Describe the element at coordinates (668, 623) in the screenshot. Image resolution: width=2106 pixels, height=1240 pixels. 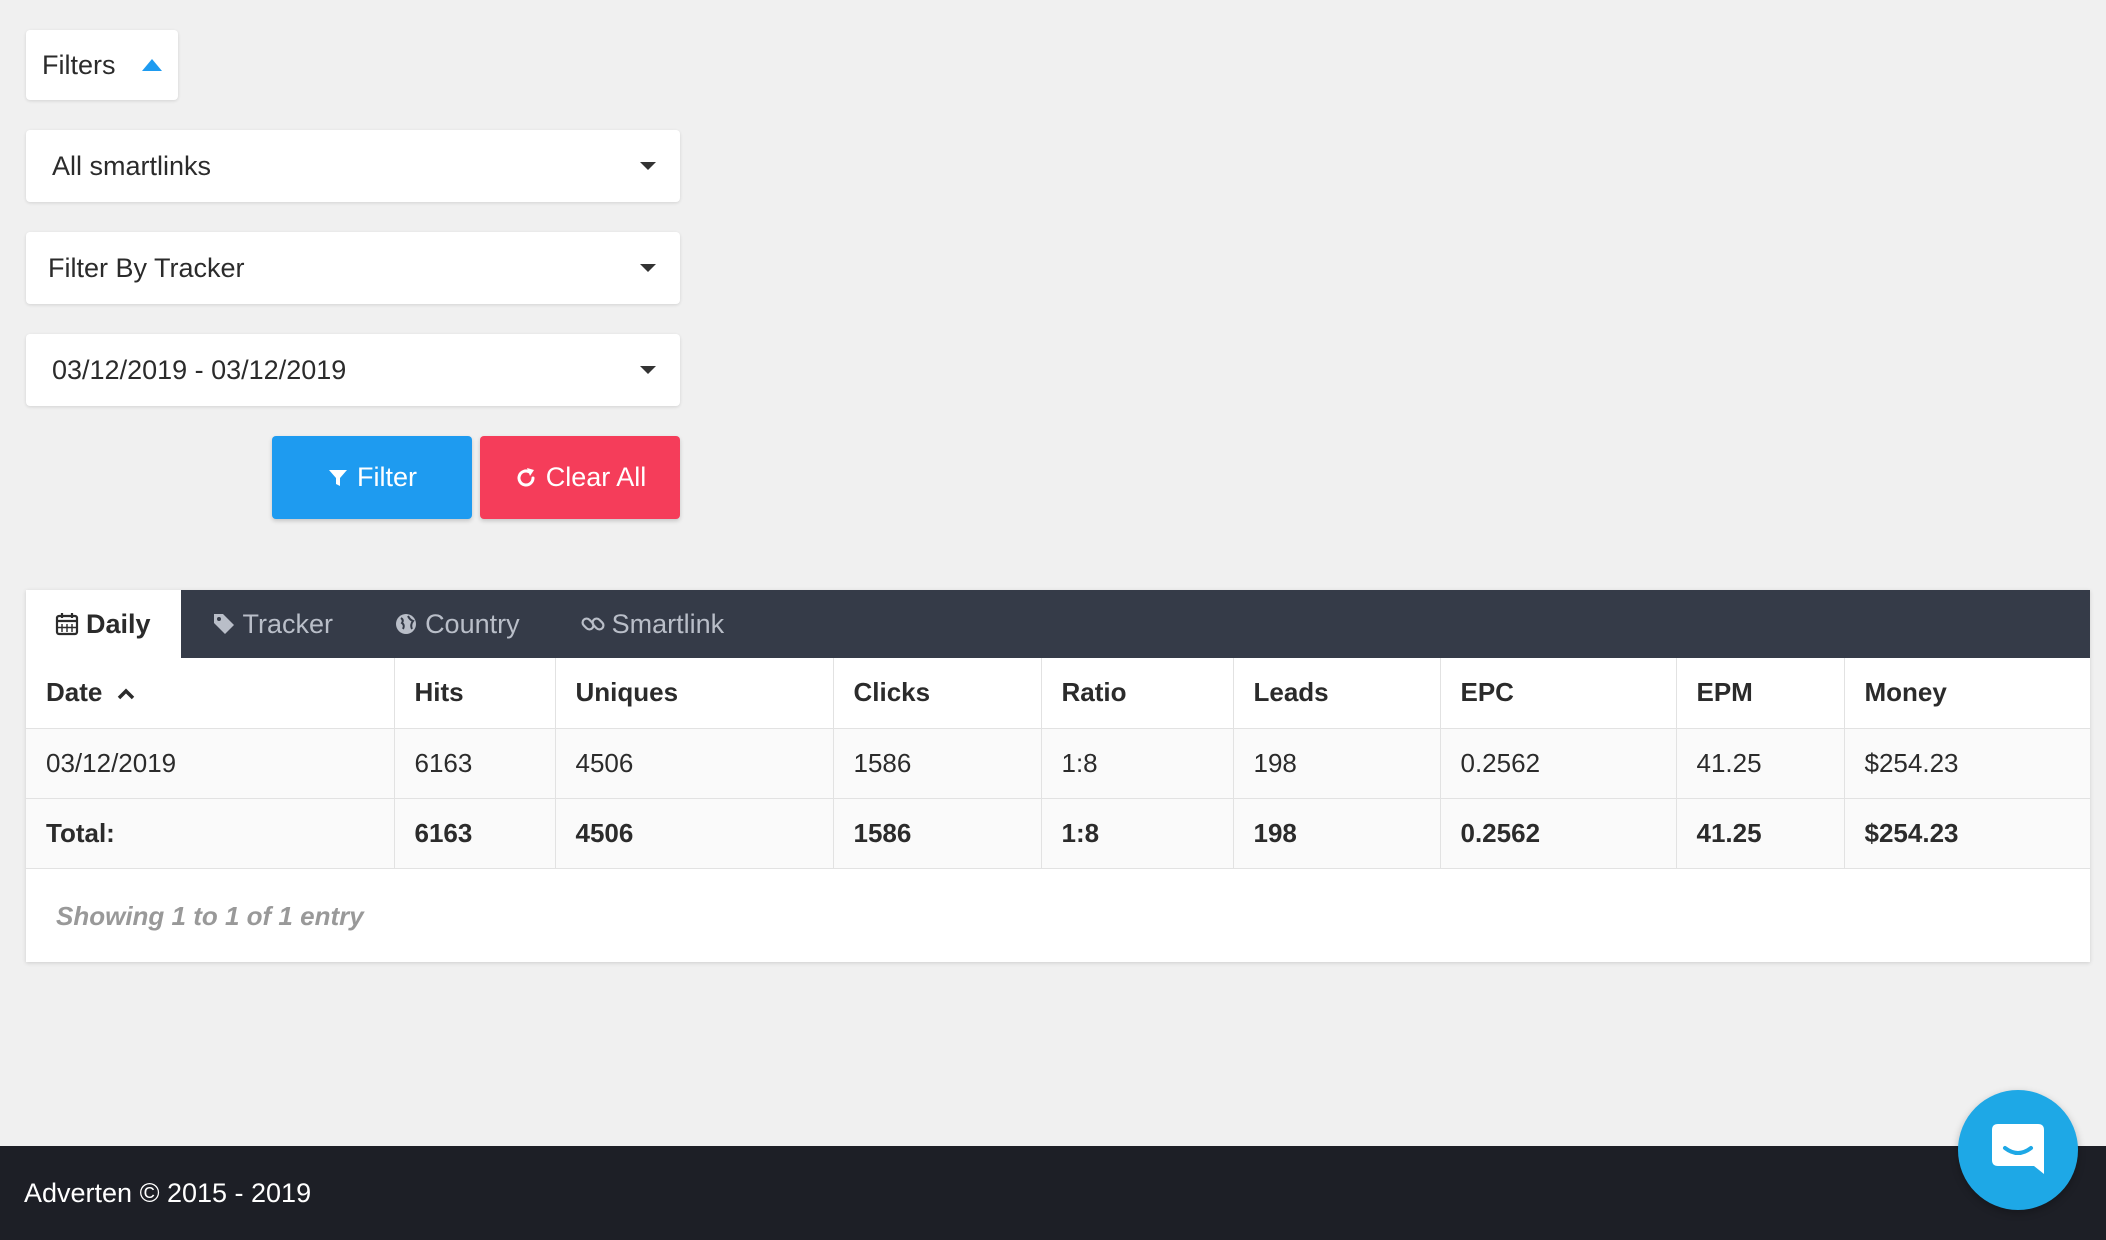
I see `tab-smartlink-label: Smartlink` at that location.